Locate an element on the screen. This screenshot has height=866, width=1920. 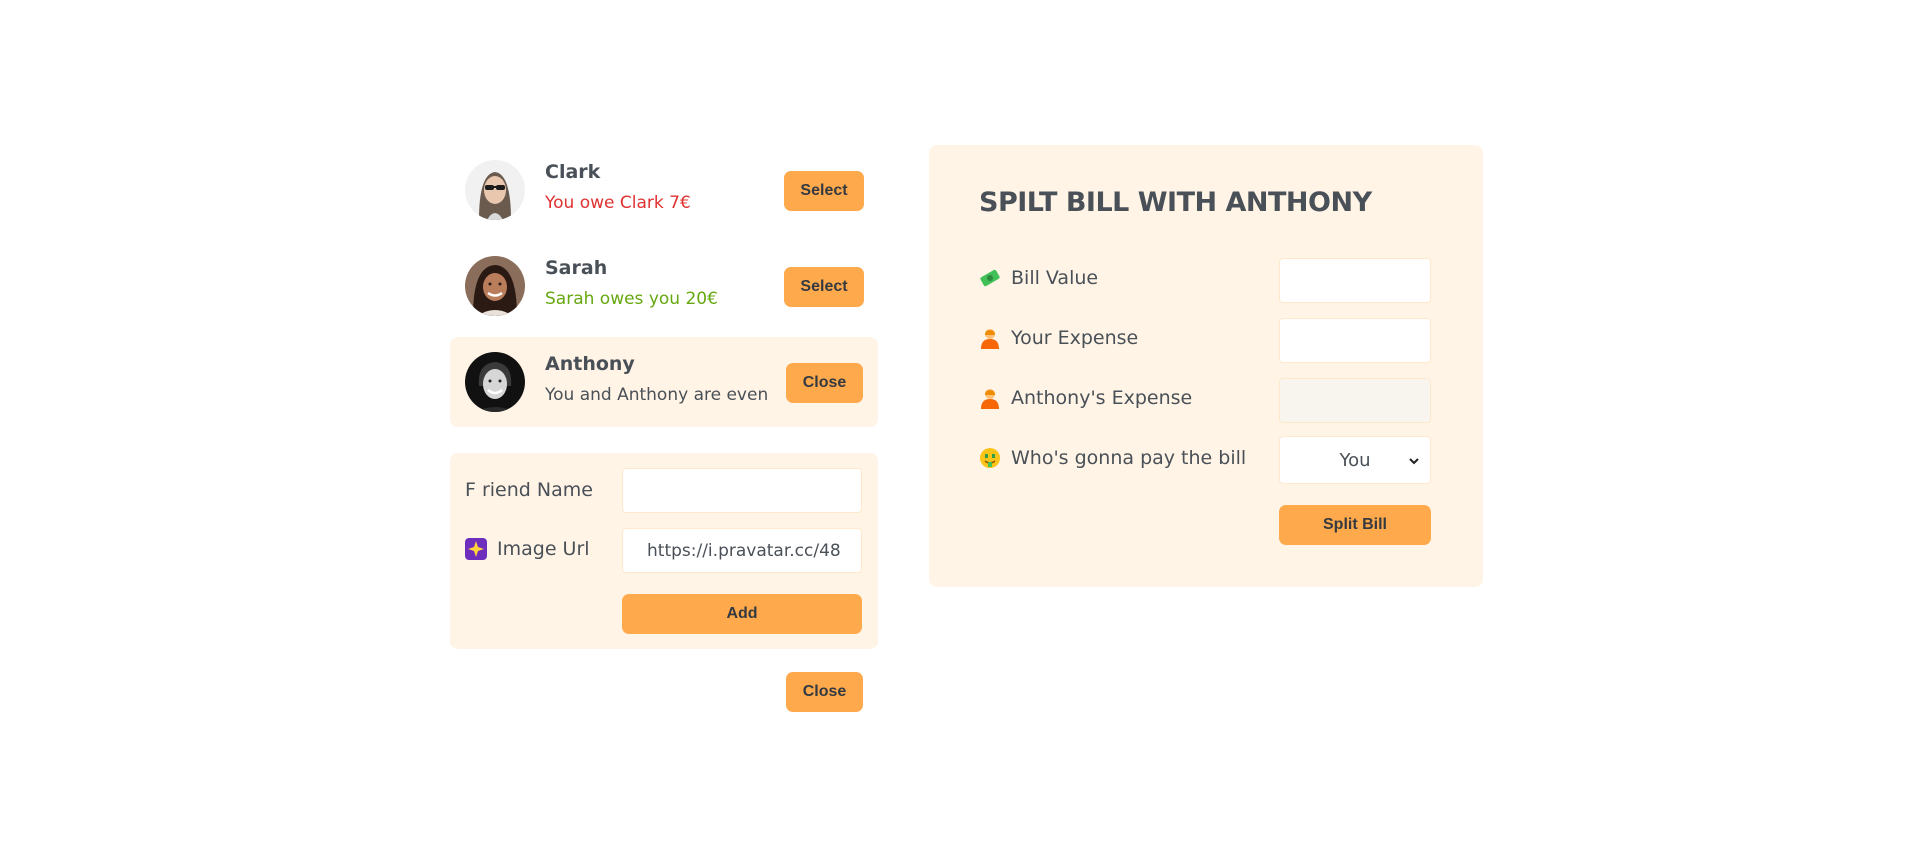
select-clark-button: Select is located at coordinates (824, 191).